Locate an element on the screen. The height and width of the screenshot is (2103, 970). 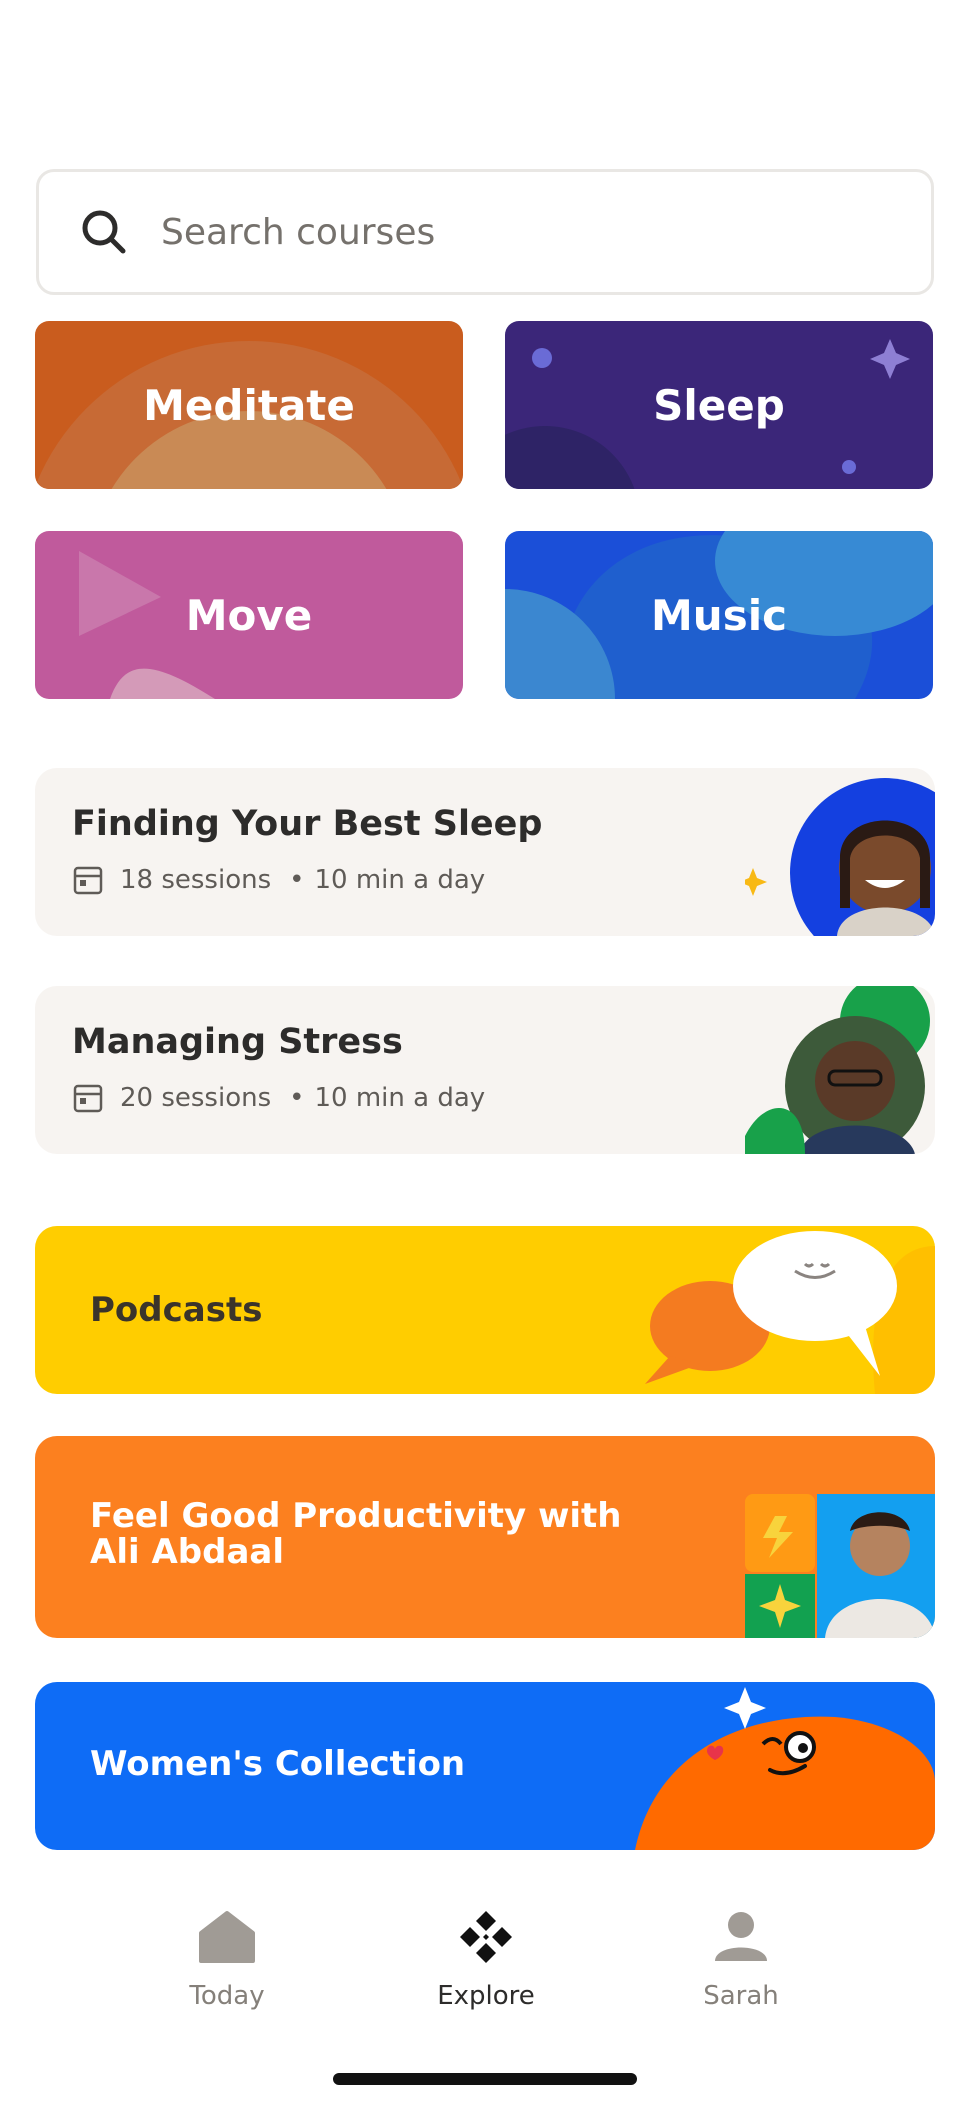
profile-icon is located at coordinates (741, 1936).